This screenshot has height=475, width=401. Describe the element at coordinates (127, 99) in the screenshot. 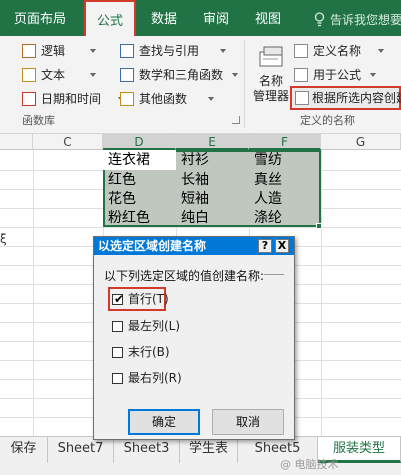

I see `more-functions-icon` at that location.